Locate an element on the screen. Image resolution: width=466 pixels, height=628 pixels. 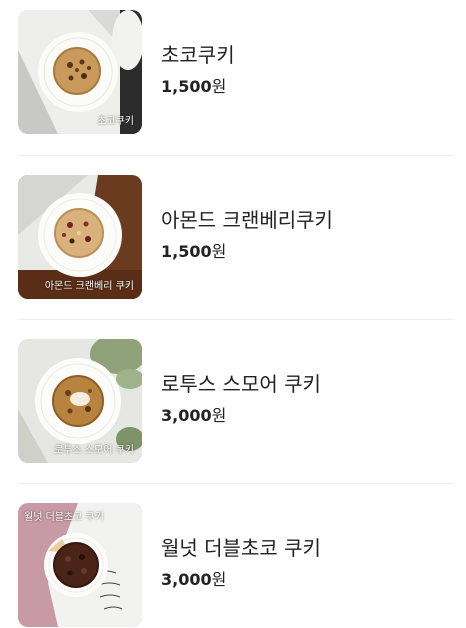
product-image: 초코쿠키 is located at coordinates (80, 72).